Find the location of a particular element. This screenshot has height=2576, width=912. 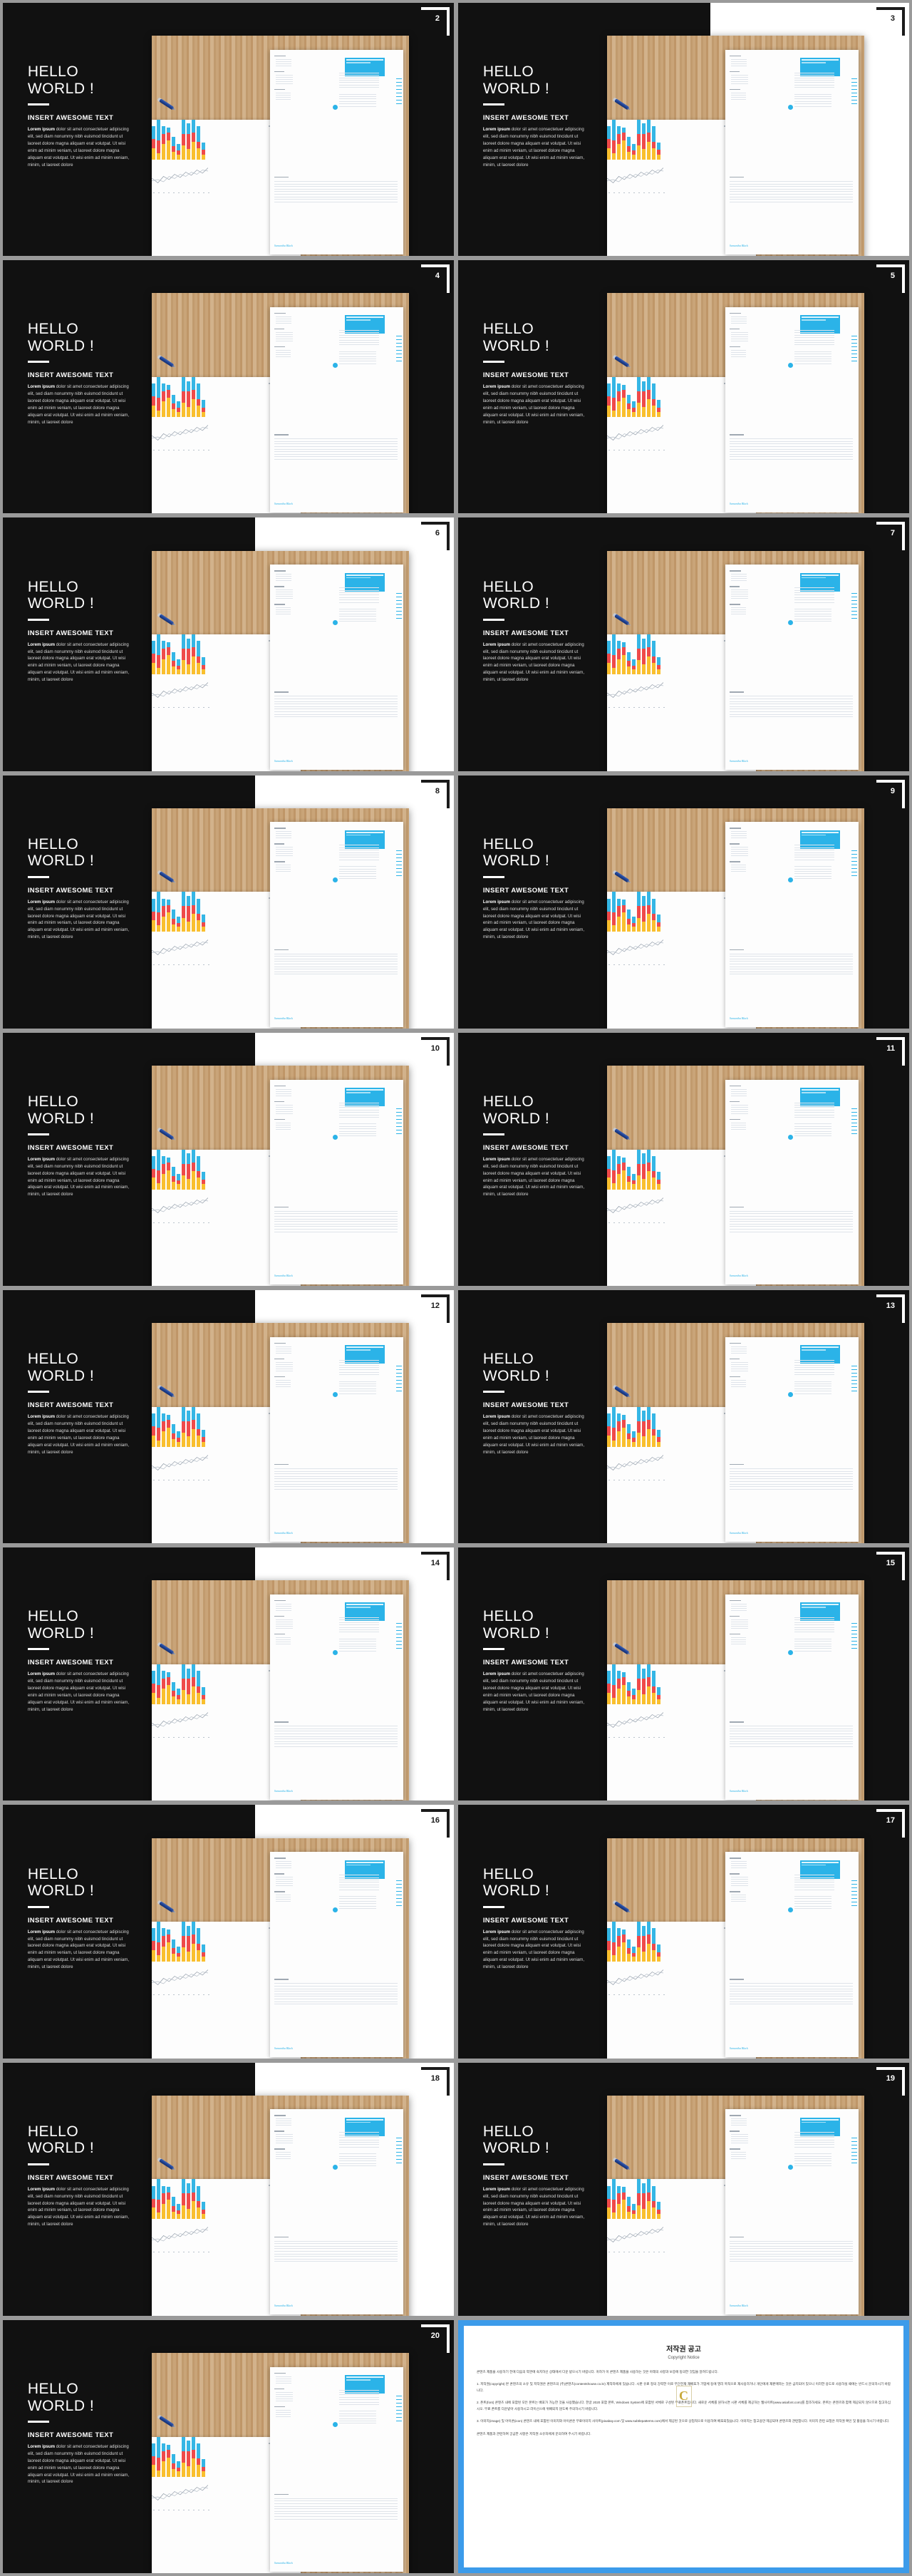

resume-signature: Samantha Black is located at coordinates (283, 1276).